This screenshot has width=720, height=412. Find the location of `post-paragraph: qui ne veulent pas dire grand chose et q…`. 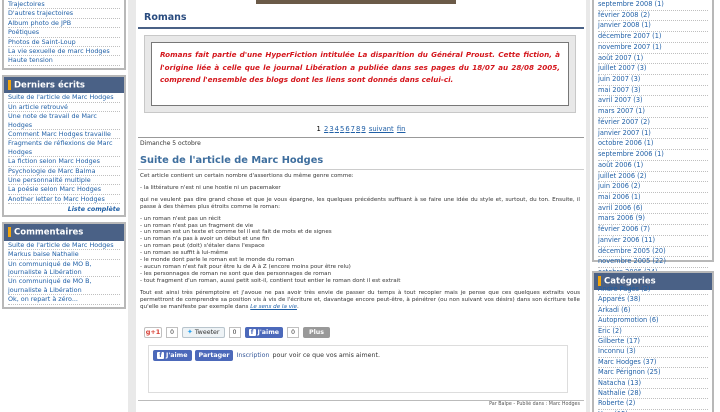

post-paragraph: qui ne veulent pas dire grand chose et q… is located at coordinates (360, 203).